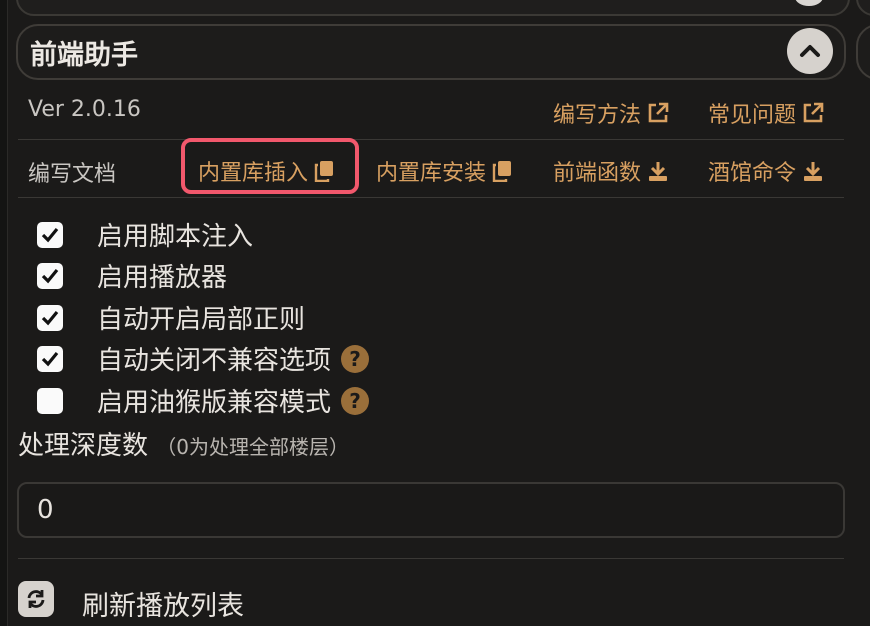  Describe the element at coordinates (597, 173) in the screenshot. I see `frontend-functions-label: 前端函数` at that location.